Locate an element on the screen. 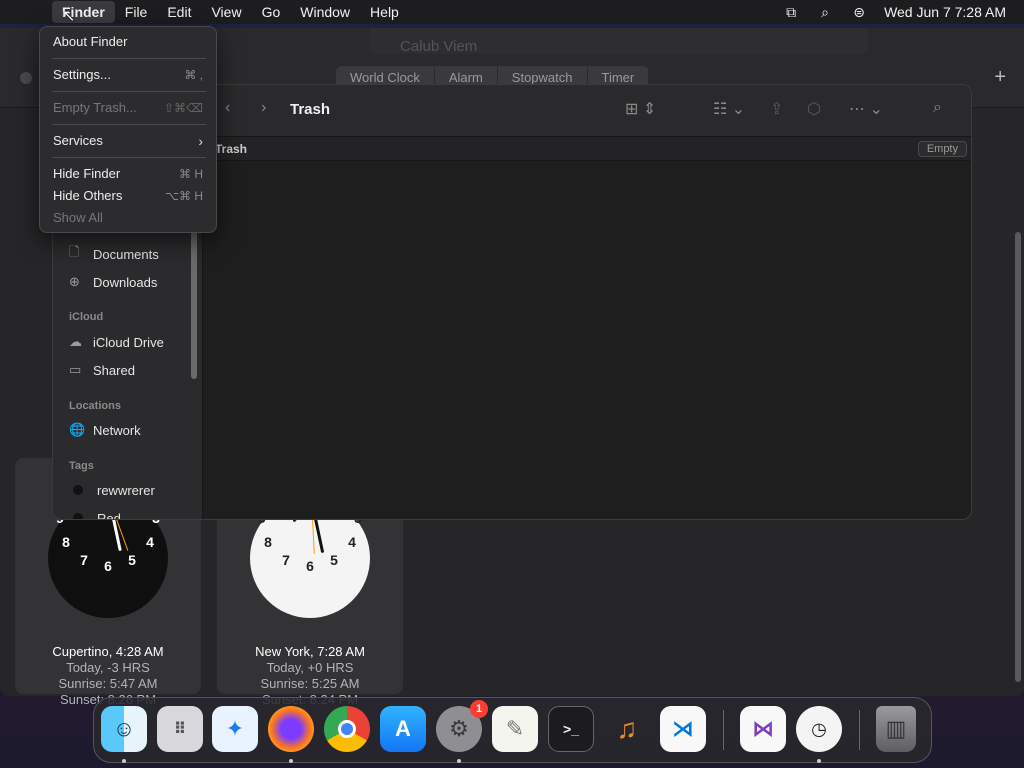 The image size is (1024, 768). menu-file: File is located at coordinates (136, 12).